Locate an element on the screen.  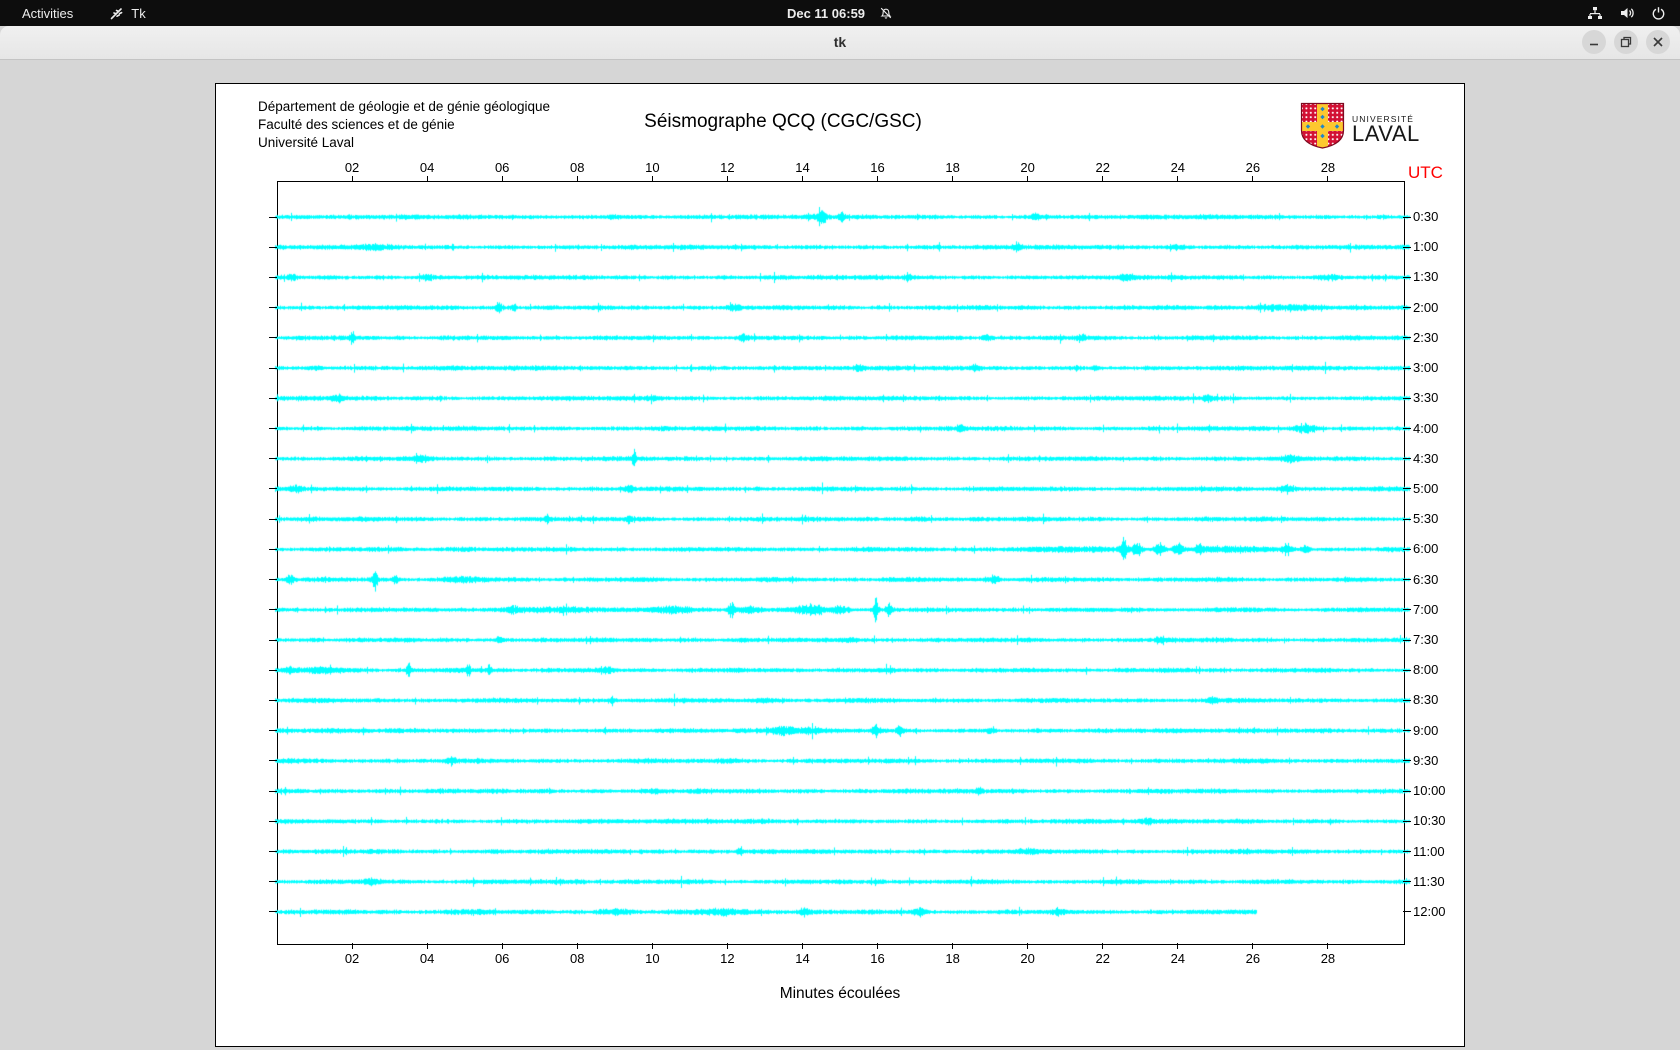
row-time-label: 9:30 is located at coordinates (1426, 760).